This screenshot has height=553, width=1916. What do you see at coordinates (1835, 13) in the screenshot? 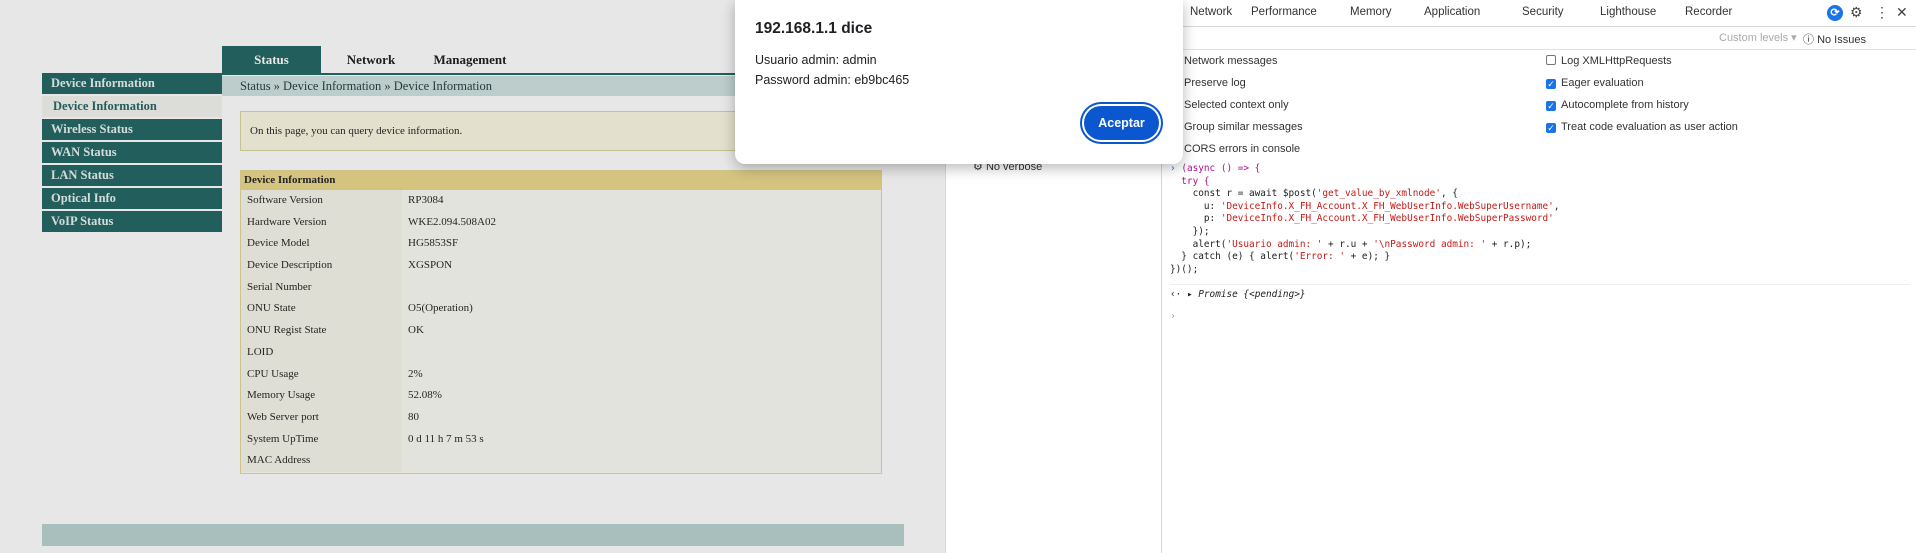
I see `account-icon: ⟳` at bounding box center [1835, 13].